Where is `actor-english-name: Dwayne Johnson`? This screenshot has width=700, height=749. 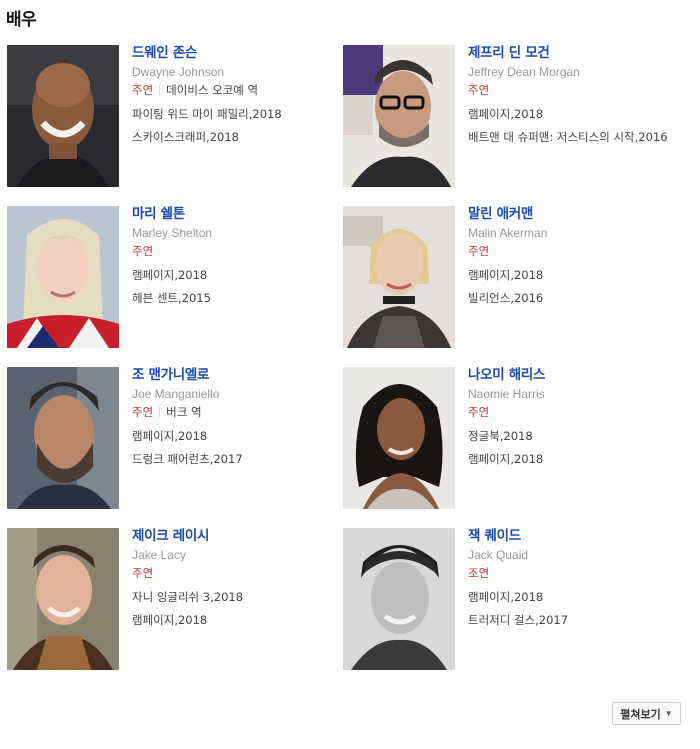 actor-english-name: Dwayne Johnson is located at coordinates (178, 72).